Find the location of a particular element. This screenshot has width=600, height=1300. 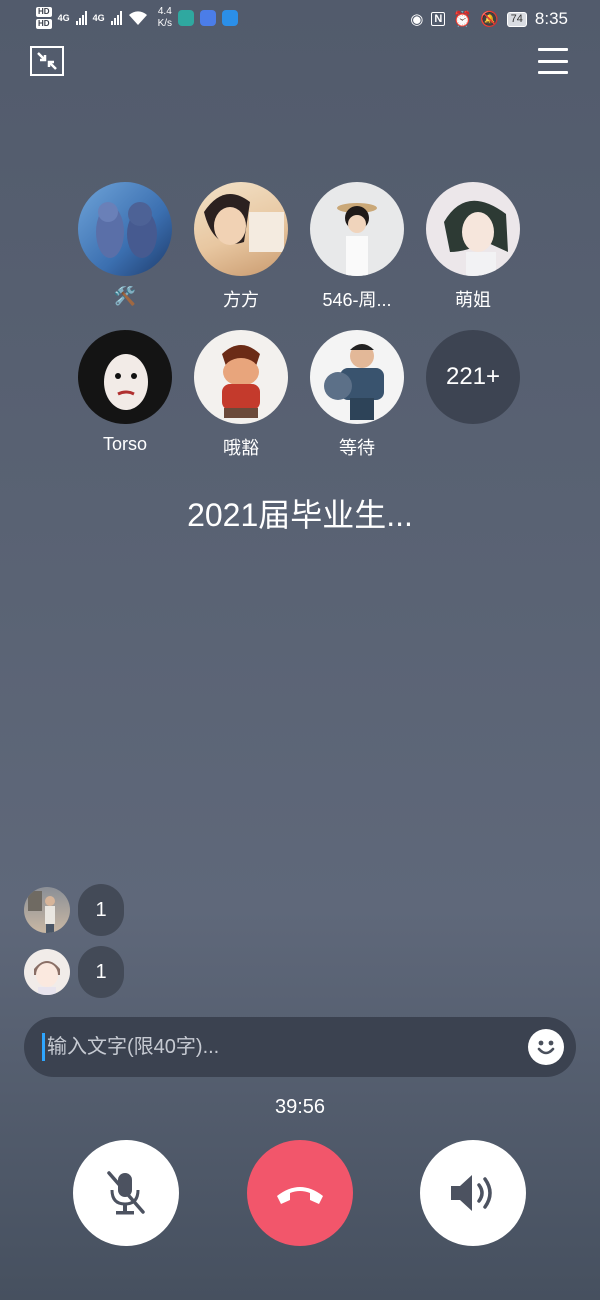

hd-badge-1: HD is located at coordinates (44, 12).